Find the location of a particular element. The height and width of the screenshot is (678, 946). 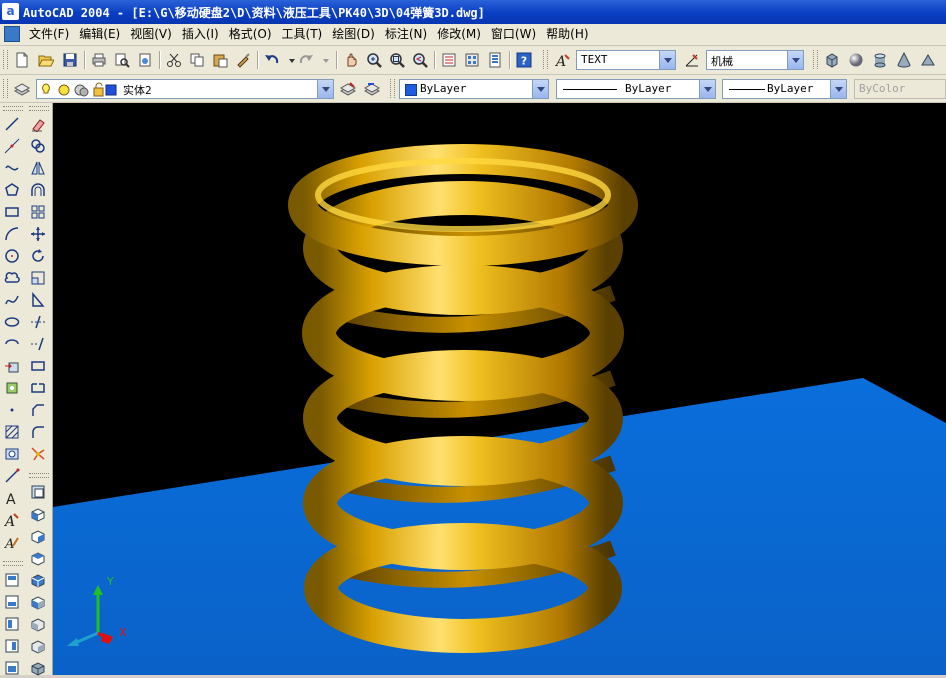

redo-icon is located at coordinates (306, 60).